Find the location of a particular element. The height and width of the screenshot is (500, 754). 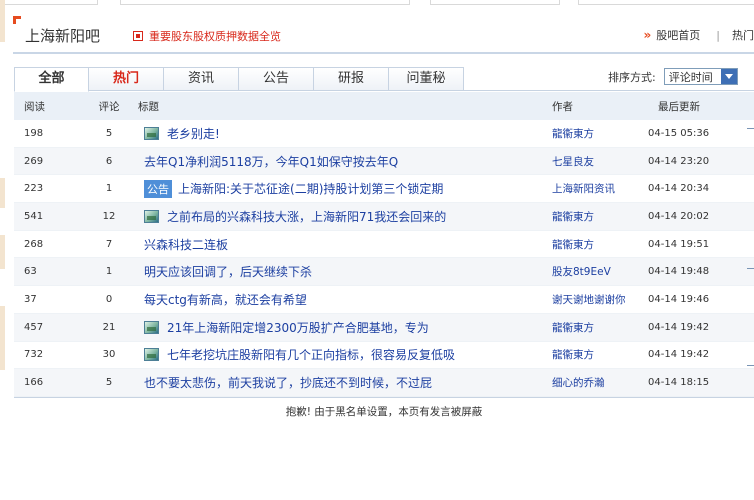

author-cell: 谢天谢地谢谢你 is located at coordinates (590, 299).